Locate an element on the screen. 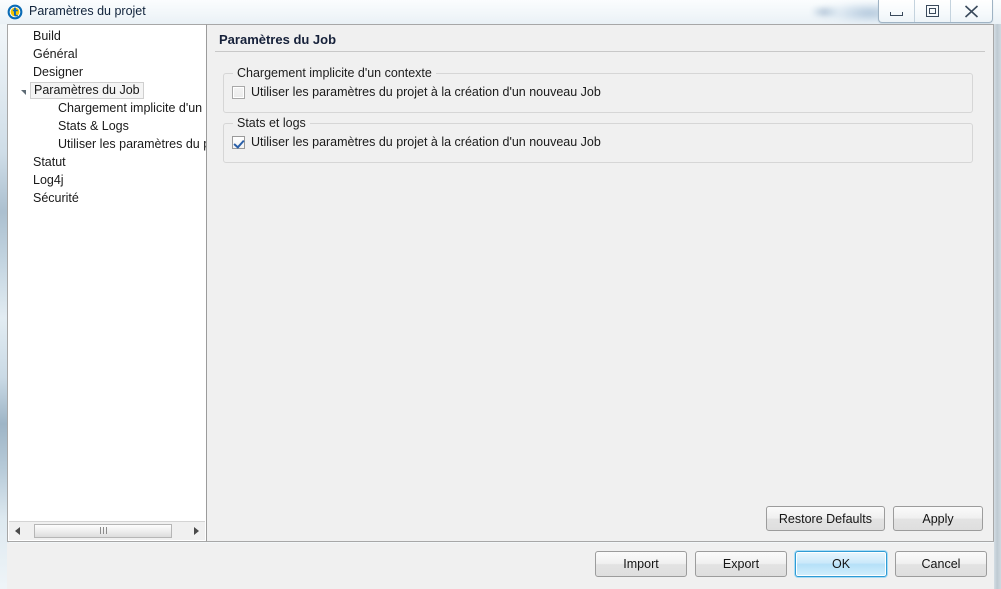 This screenshot has width=1001, height=589. scroll-left-icon is located at coordinates (17, 531).